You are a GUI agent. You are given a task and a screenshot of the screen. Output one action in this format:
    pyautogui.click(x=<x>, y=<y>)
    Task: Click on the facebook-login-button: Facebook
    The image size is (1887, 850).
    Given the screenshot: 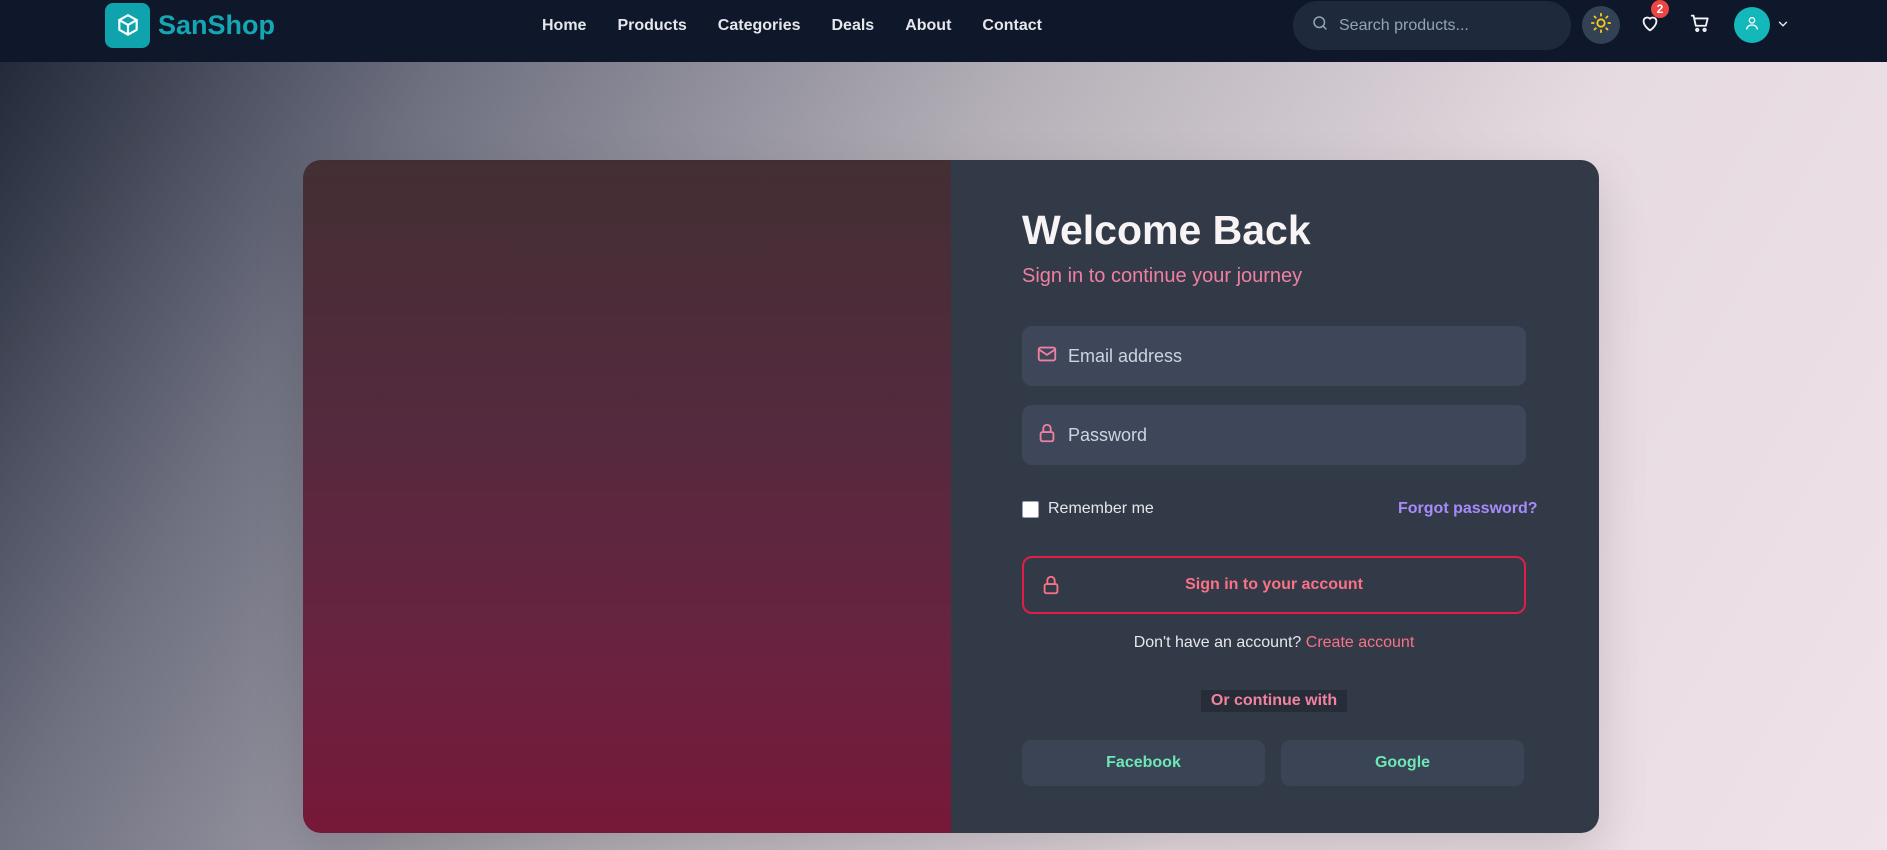 What is the action you would take?
    pyautogui.click(x=1143, y=763)
    